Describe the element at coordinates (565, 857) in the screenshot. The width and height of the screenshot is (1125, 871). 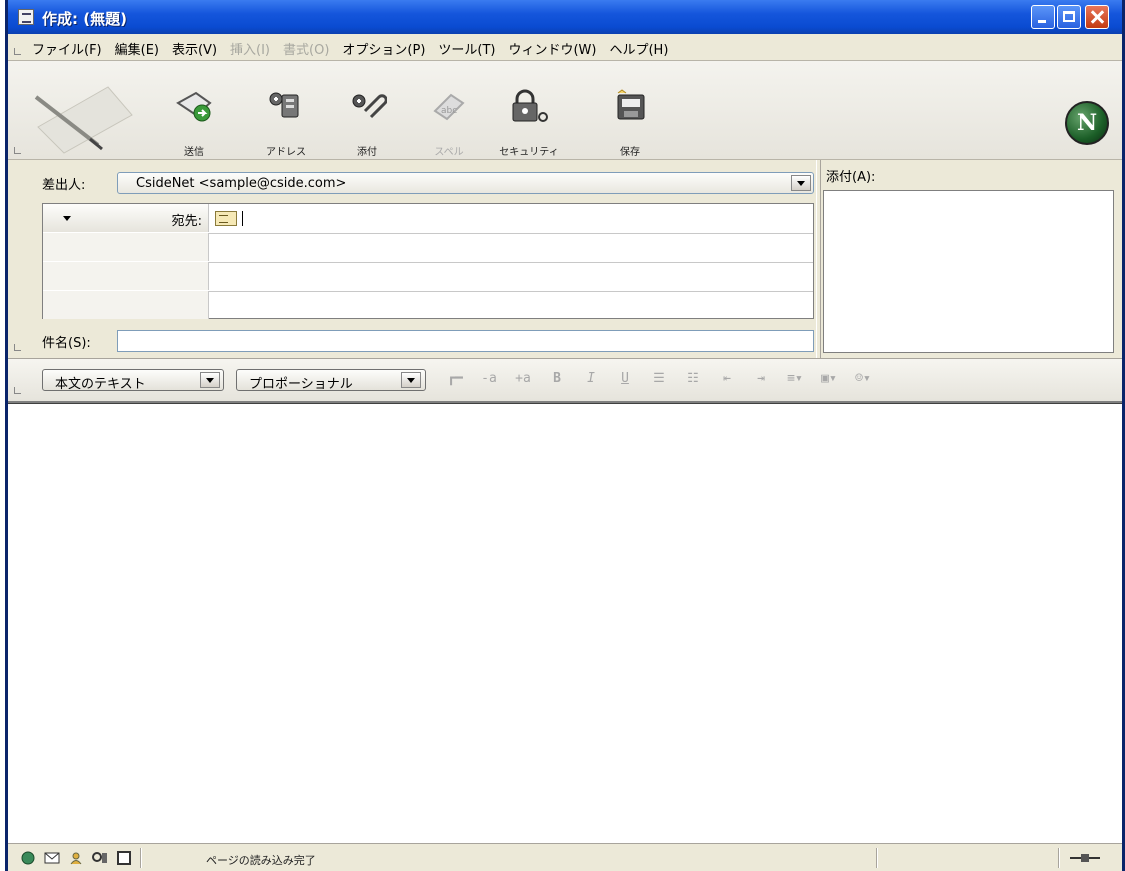
I see `status-bar: ページの読み込み完了` at that location.